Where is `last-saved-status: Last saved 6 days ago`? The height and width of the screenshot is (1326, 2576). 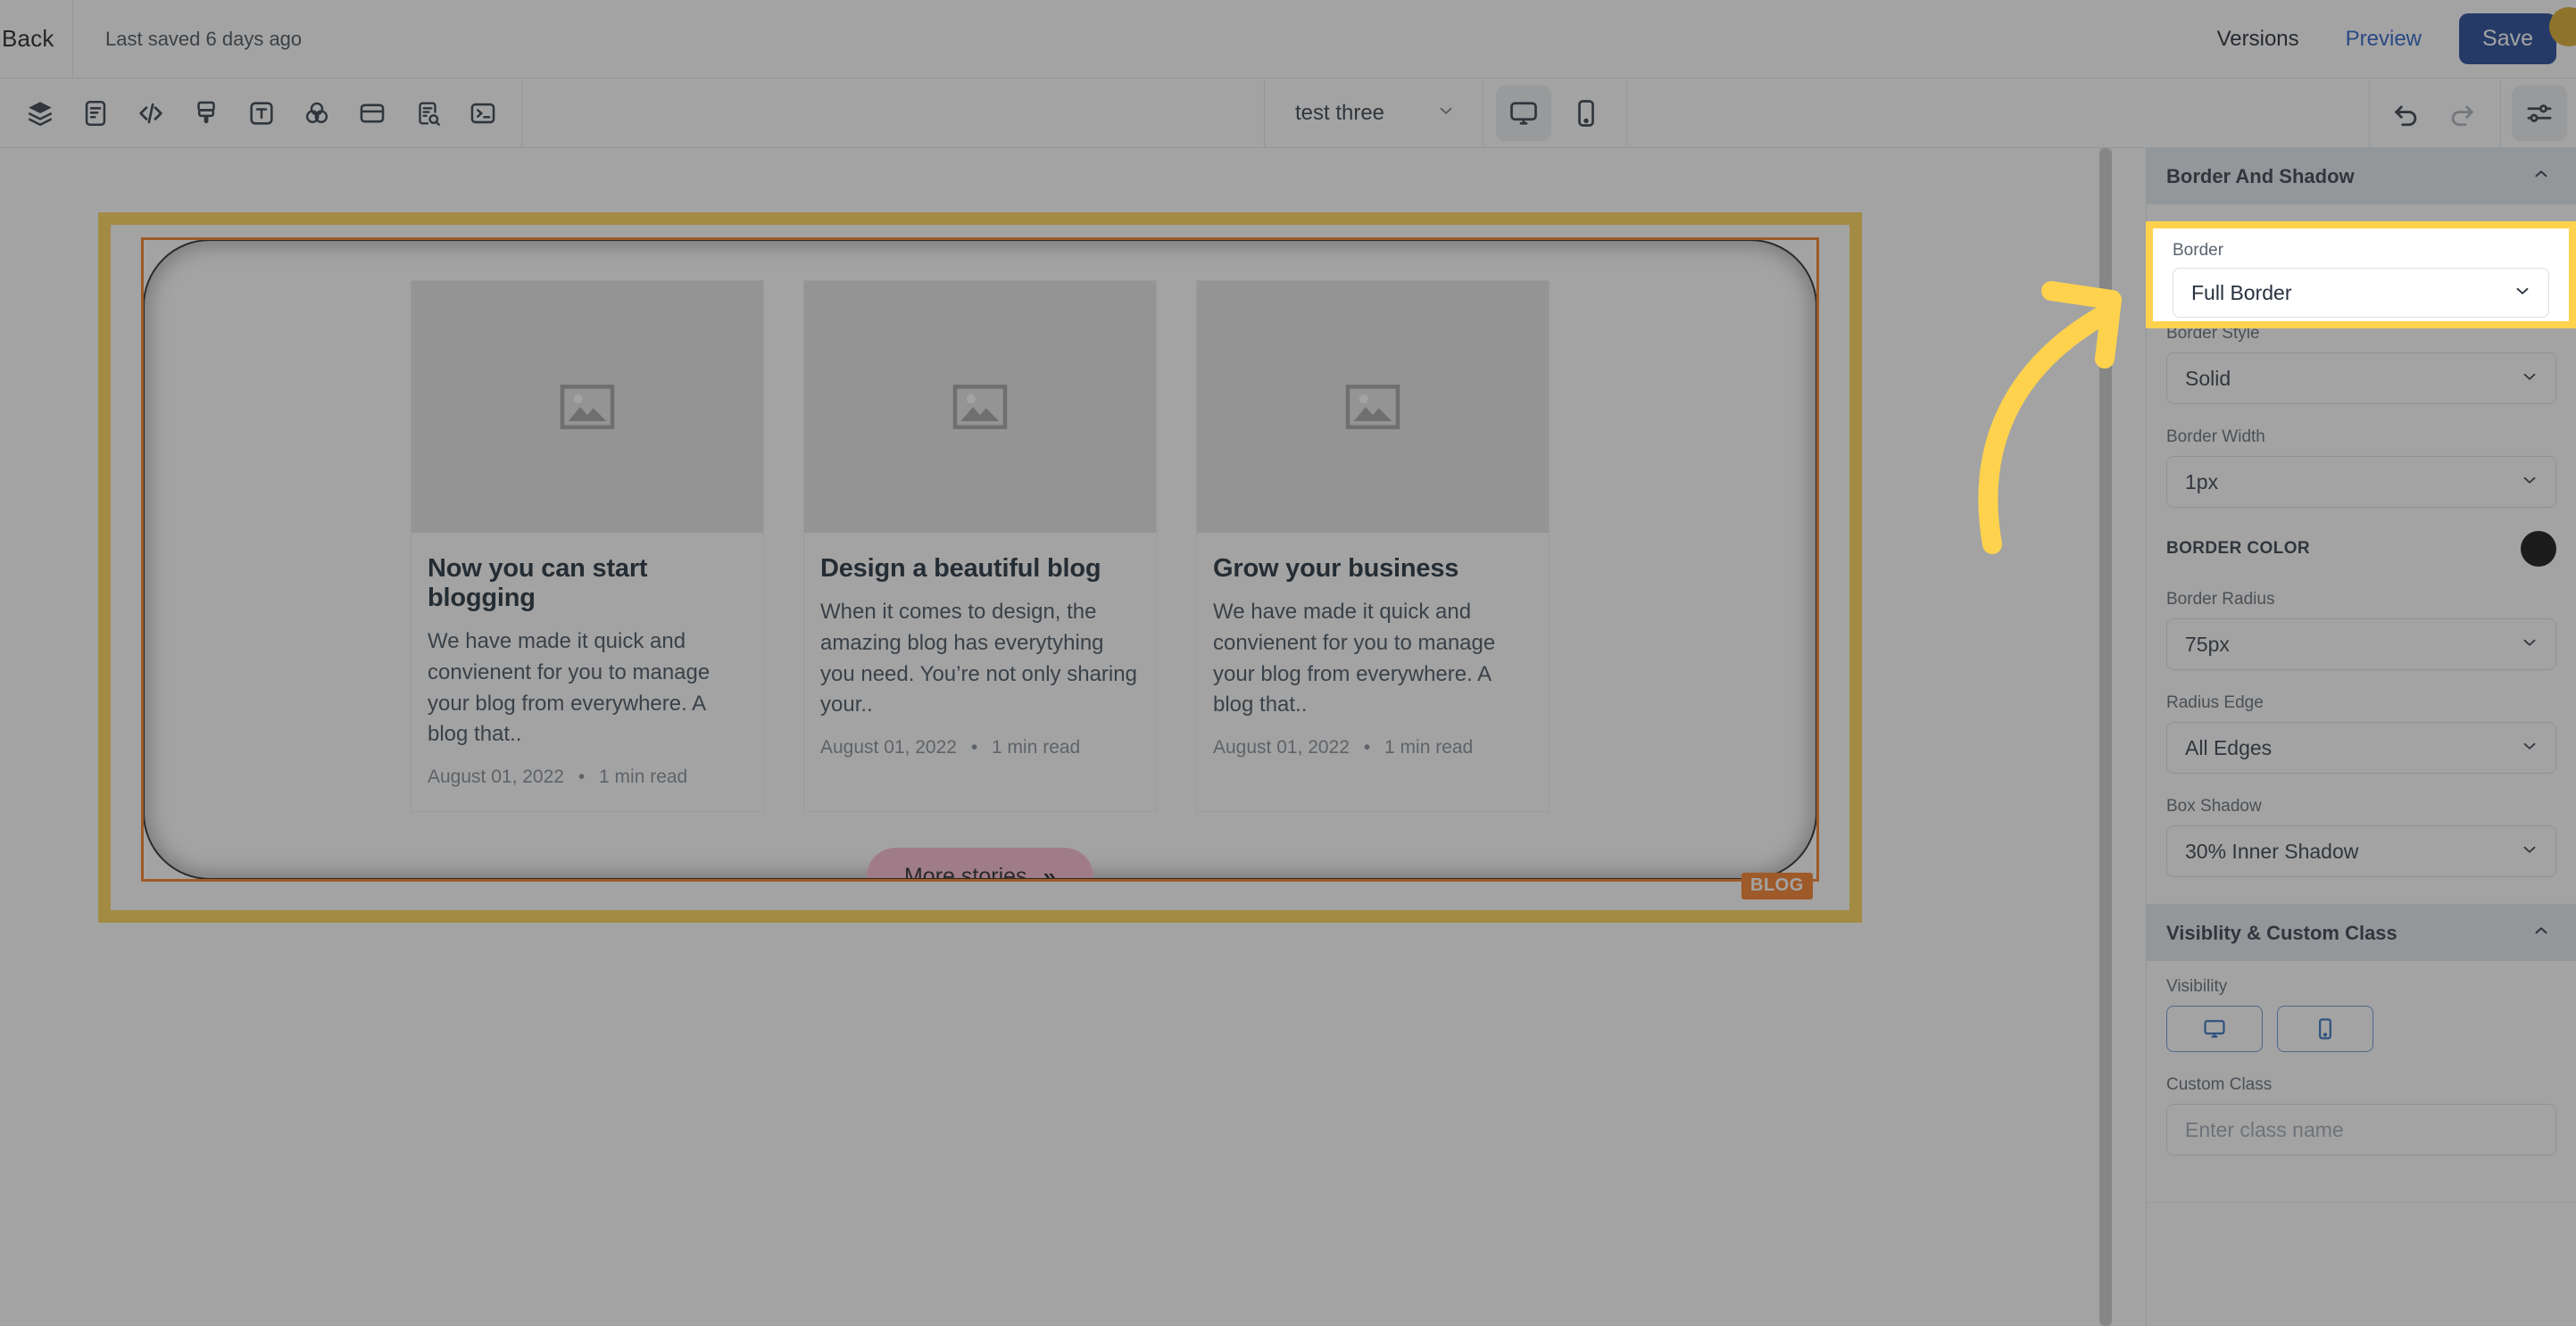
last-saved-status: Last saved 6 days ago is located at coordinates (1134, 39).